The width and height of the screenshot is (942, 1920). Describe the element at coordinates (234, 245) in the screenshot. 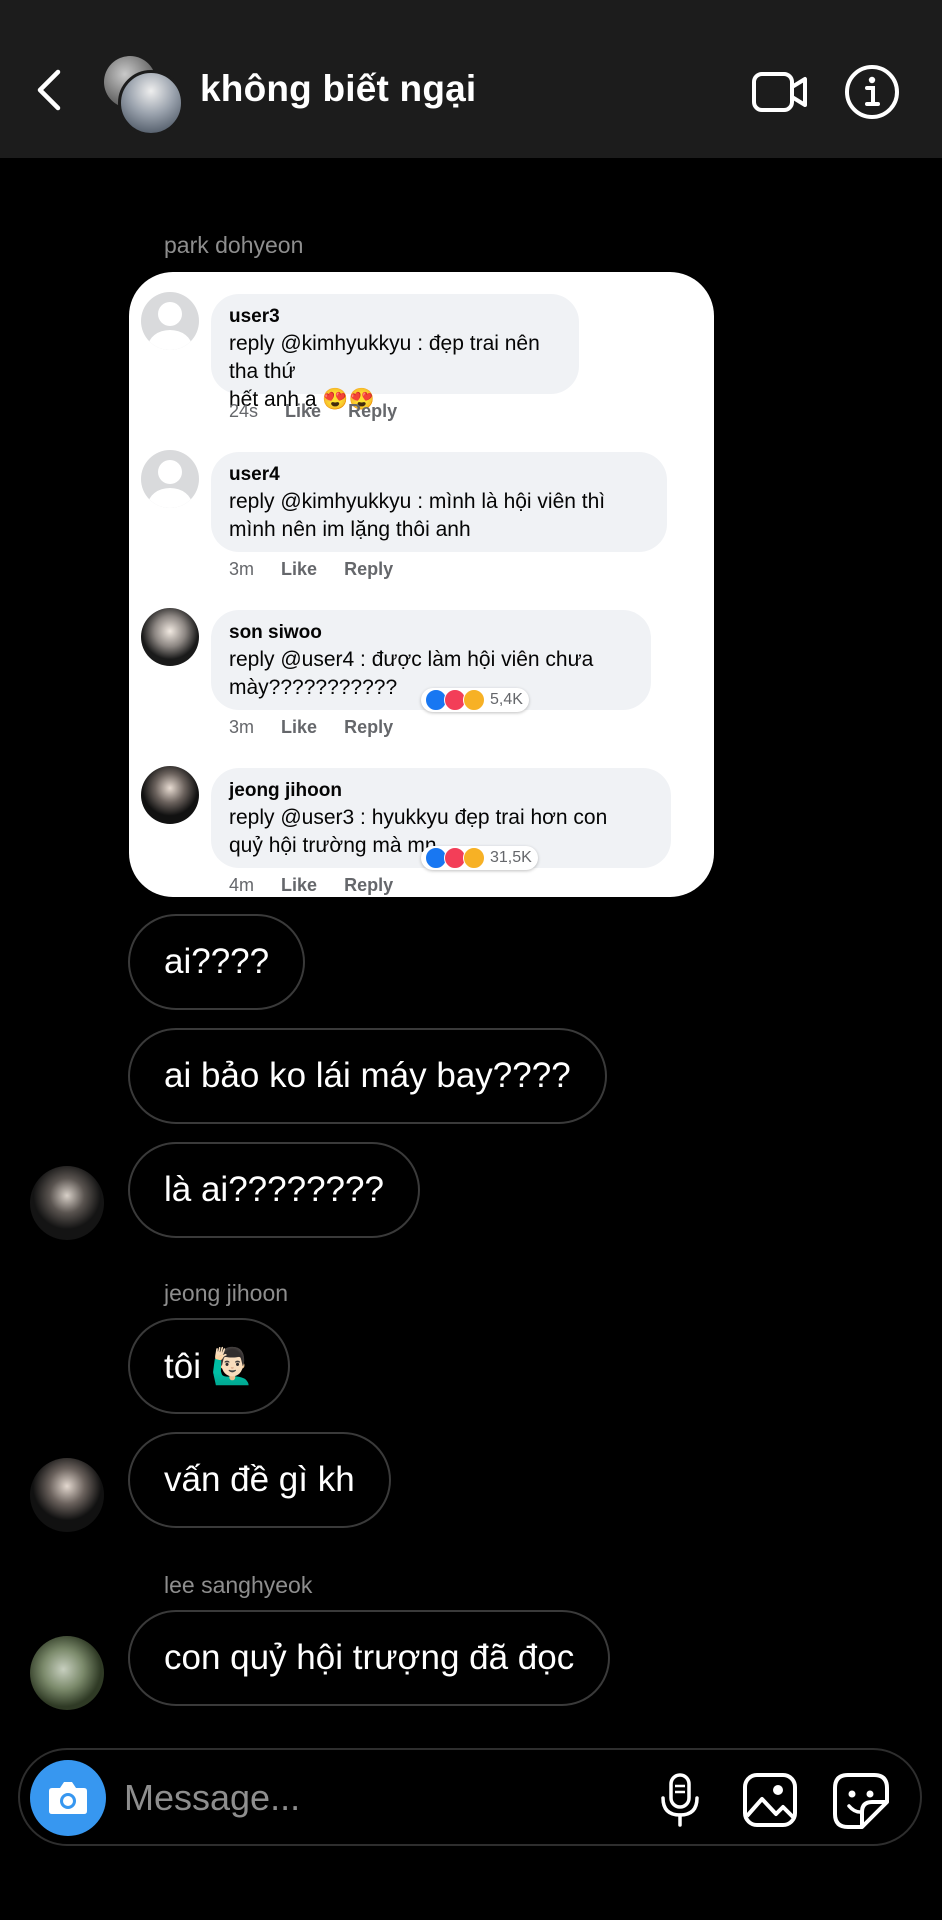

I see `sender-name: park dohyeon` at that location.